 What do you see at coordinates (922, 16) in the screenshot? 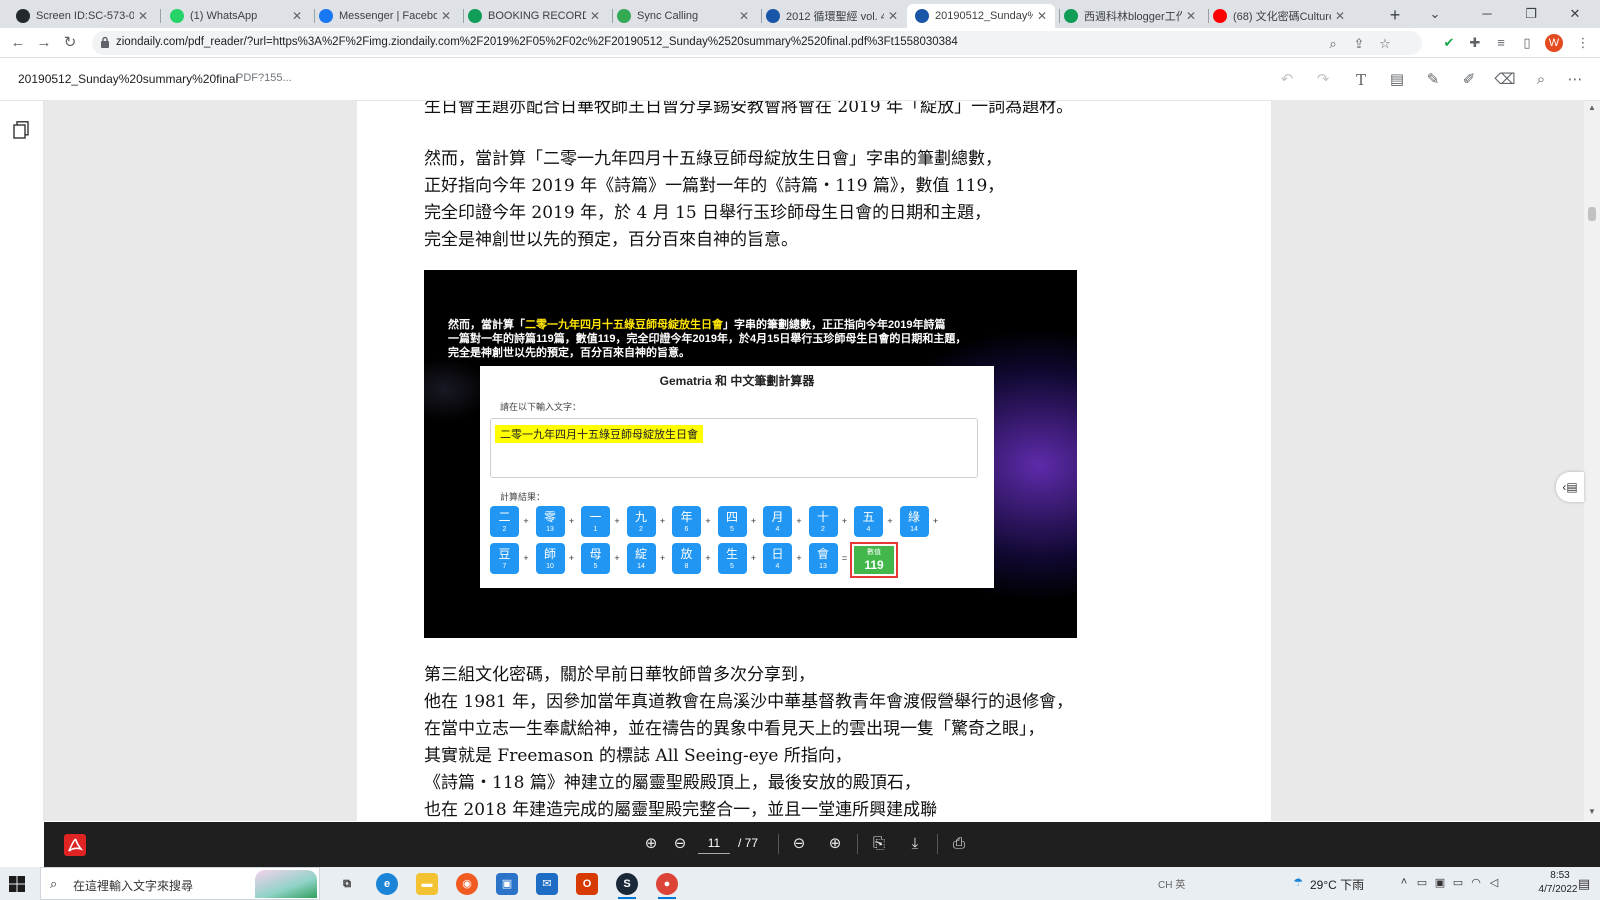
I see `zoo-icon` at bounding box center [922, 16].